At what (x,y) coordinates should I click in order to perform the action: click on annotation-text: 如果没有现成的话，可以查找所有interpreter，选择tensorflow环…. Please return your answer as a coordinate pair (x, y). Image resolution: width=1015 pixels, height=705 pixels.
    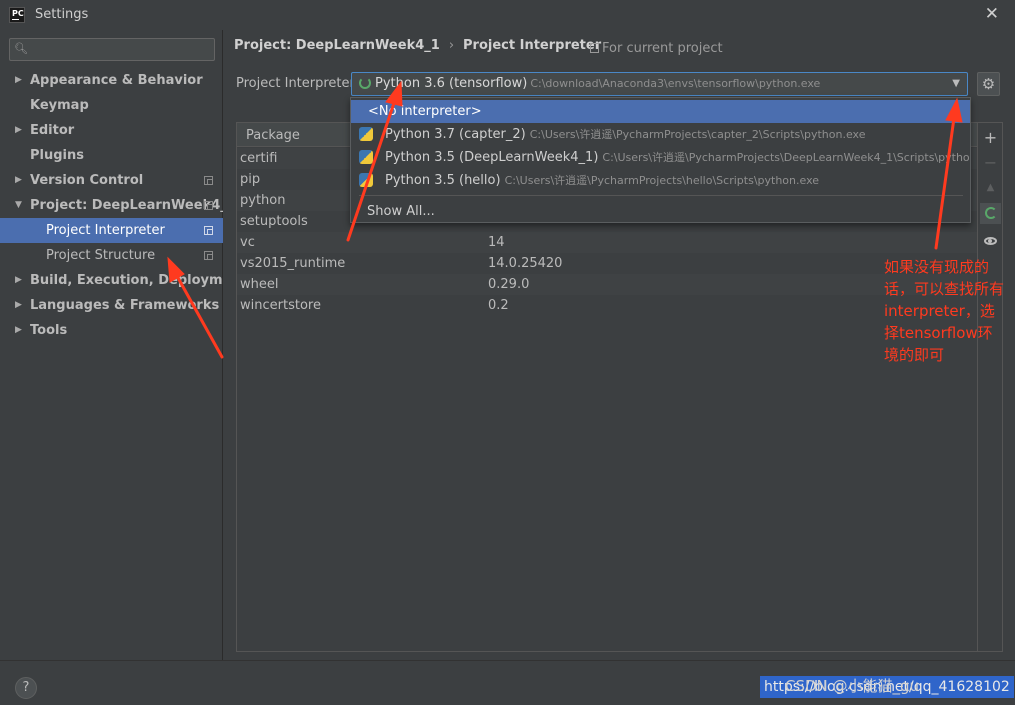
    Looking at the image, I should click on (944, 311).